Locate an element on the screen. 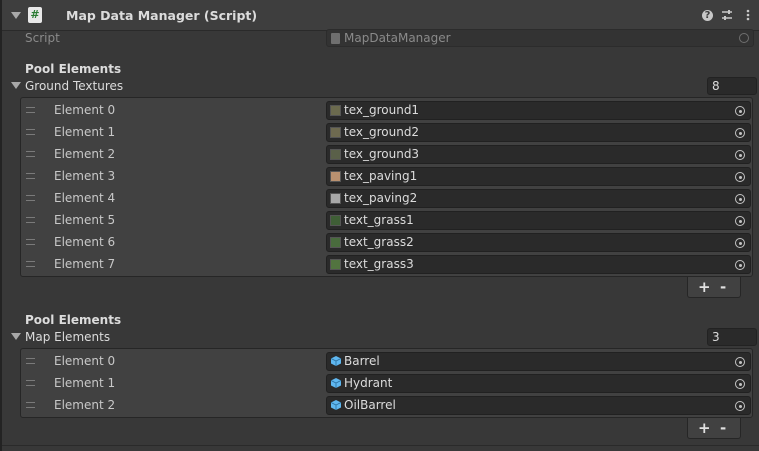 This screenshot has height=451, width=759. element-label: Element 3 is located at coordinates (85, 176).